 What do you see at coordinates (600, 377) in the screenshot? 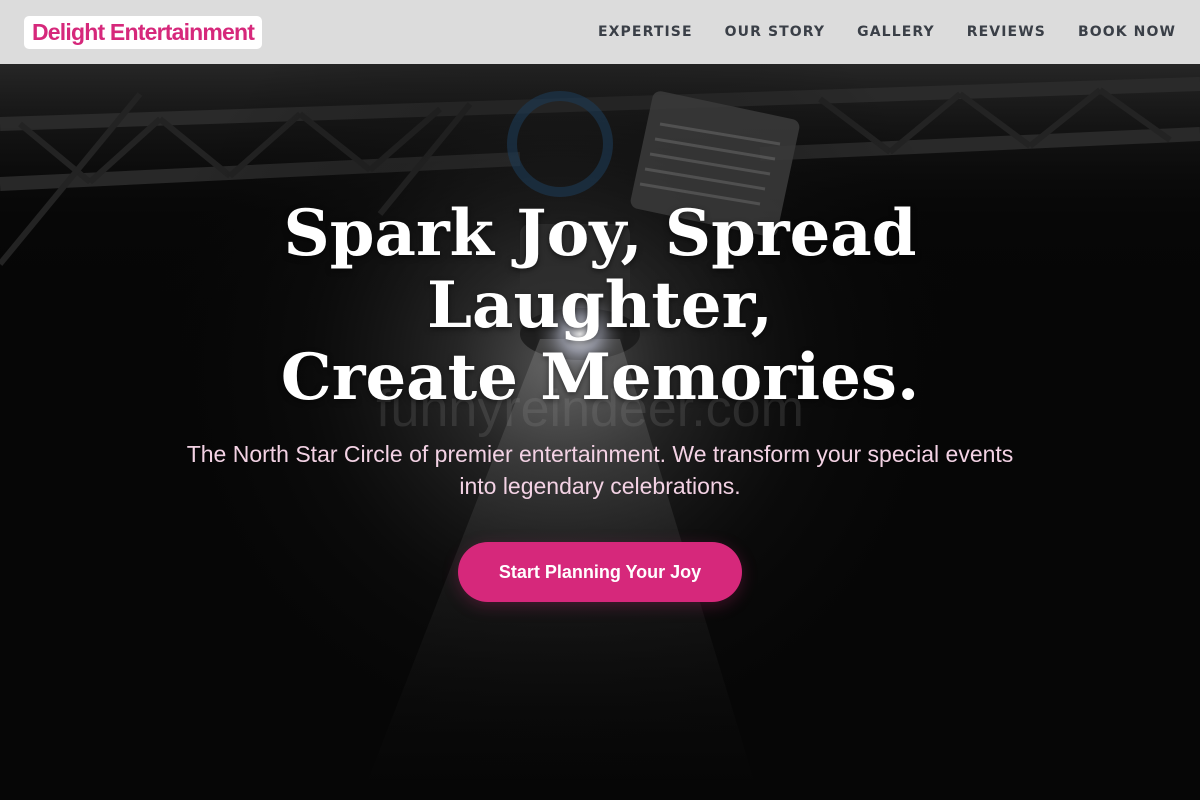
I see `headline-line-3: Create Memories.` at bounding box center [600, 377].